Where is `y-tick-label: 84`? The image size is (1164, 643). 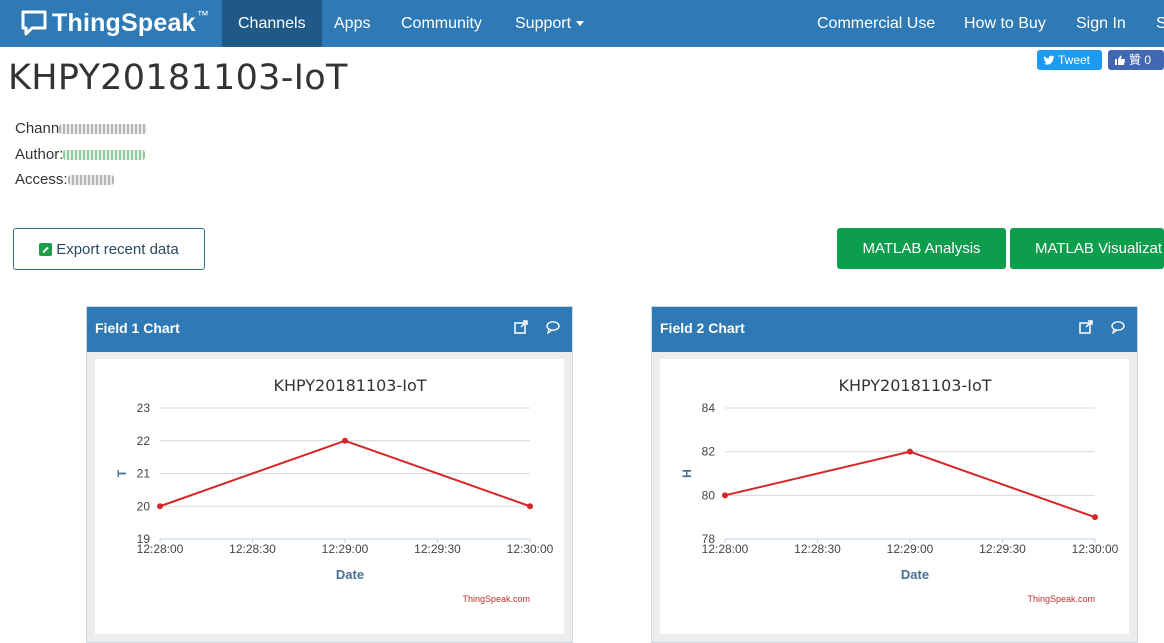 y-tick-label: 84 is located at coordinates (709, 408).